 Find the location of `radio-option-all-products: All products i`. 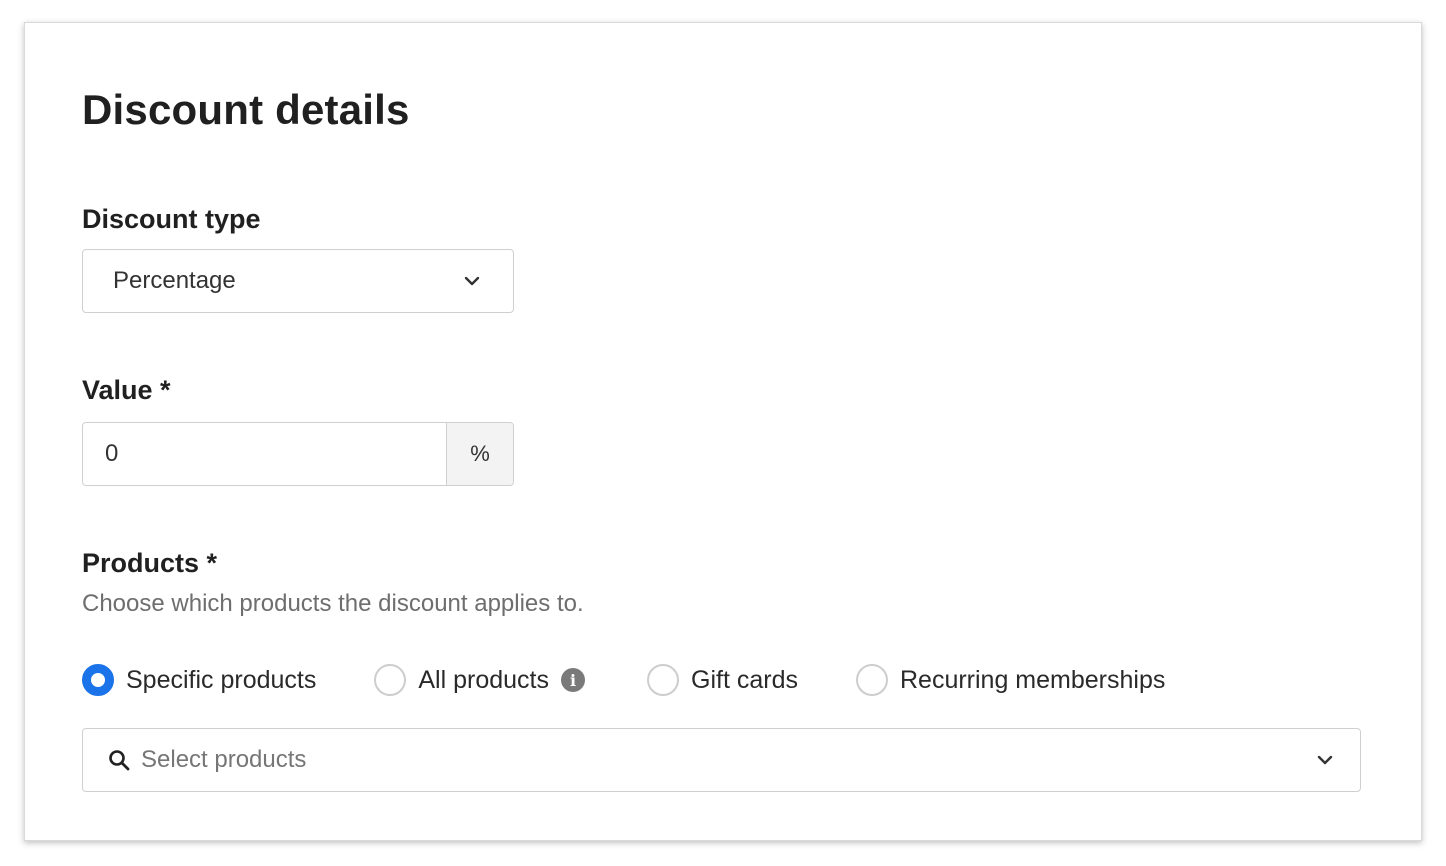

radio-option-all-products: All products i is located at coordinates (479, 680).